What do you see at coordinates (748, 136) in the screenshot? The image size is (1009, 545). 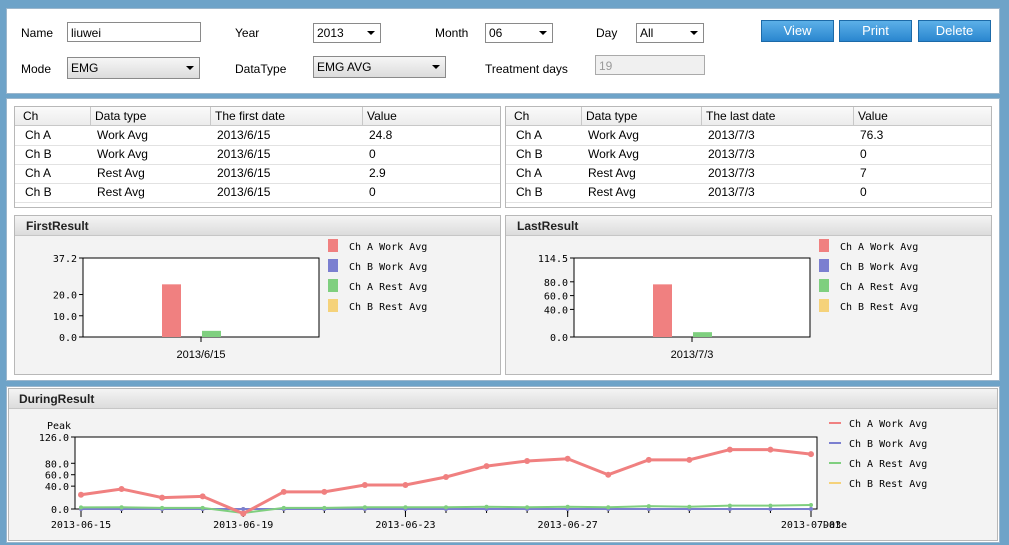 I see `table-row: Ch A Work Avg 2013/7/3 76.3` at bounding box center [748, 136].